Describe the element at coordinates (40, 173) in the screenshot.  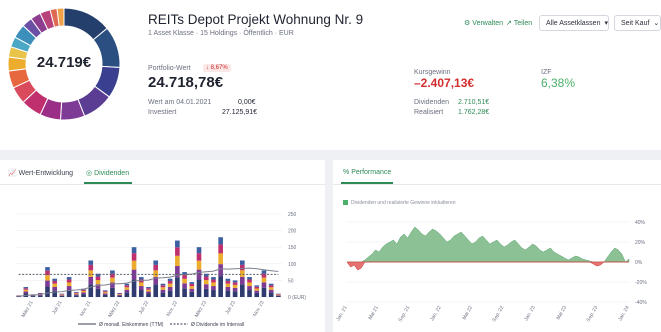
I see `tab-value-development: 📈 Wert-Entwicklung` at that location.